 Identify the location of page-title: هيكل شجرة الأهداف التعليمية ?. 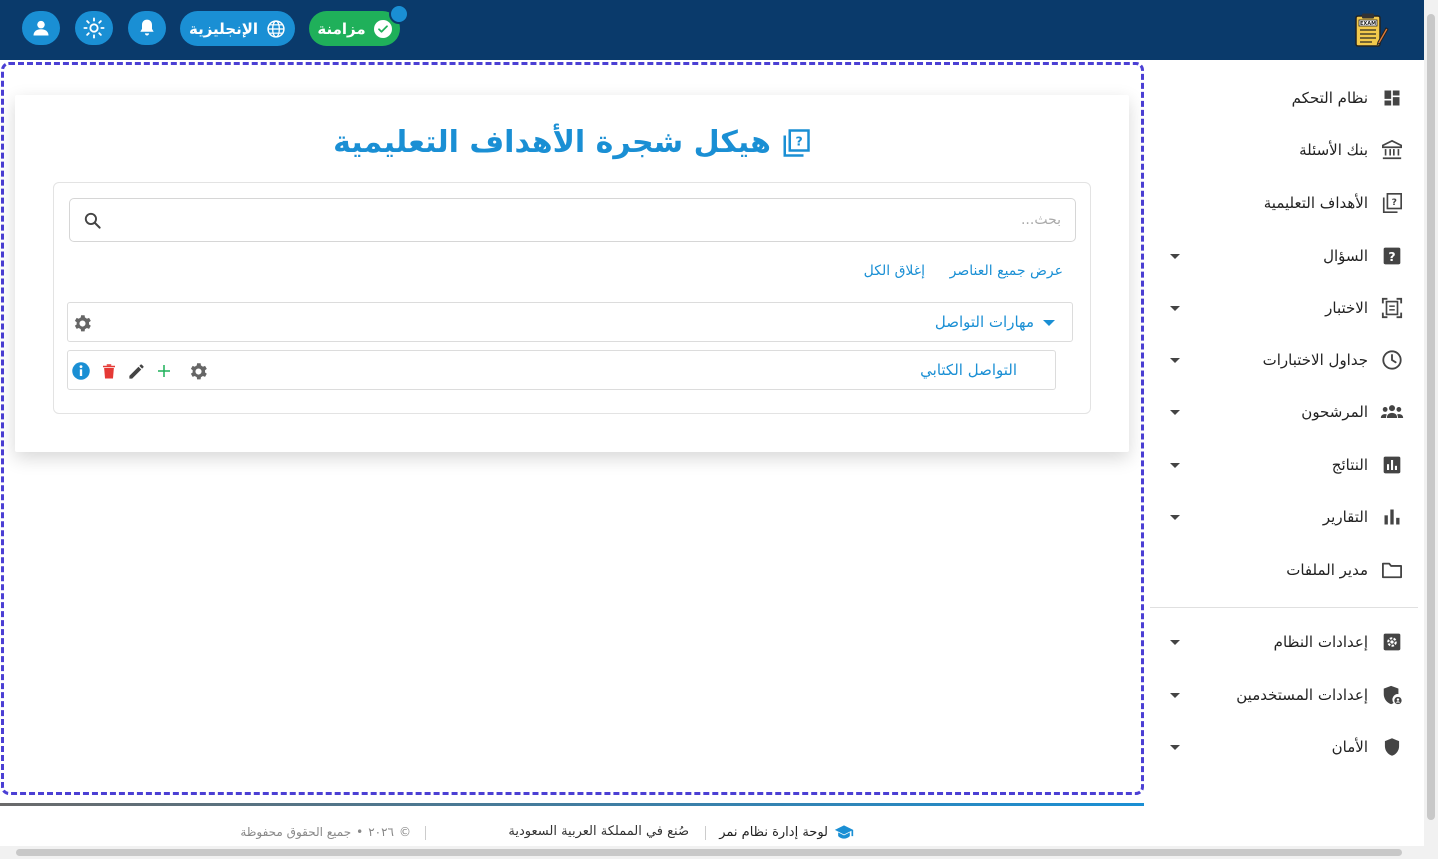
(572, 142).